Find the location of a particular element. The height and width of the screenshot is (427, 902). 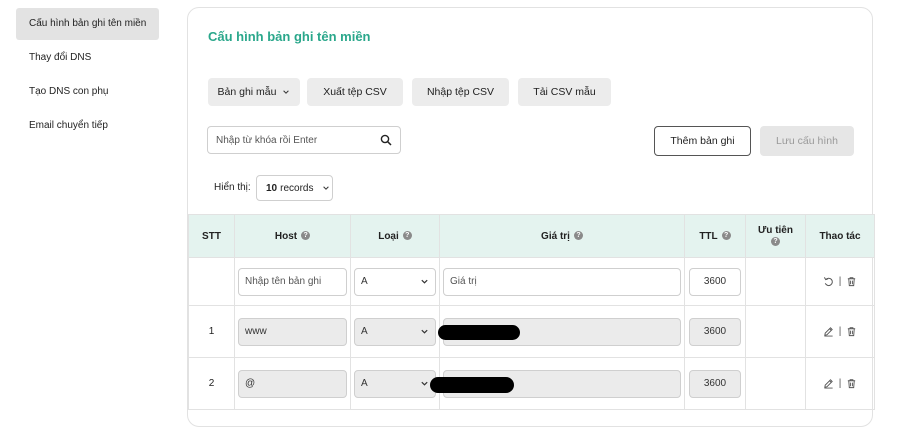

new-record-row: Nhập tên bản ghi A Giá trị 3600 | is located at coordinates (531, 281).